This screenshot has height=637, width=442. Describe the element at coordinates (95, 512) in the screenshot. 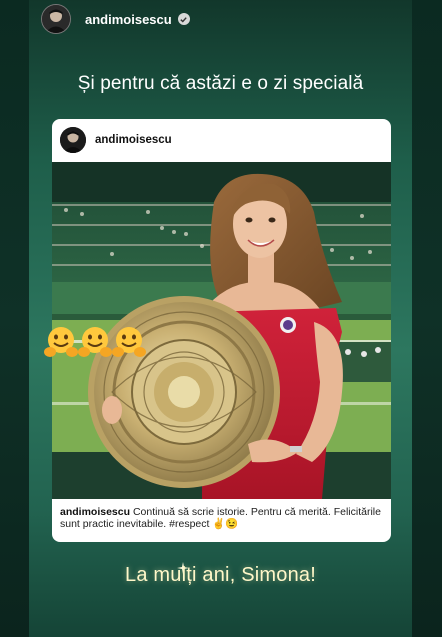

I see `caption-username: andimoisescu` at that location.